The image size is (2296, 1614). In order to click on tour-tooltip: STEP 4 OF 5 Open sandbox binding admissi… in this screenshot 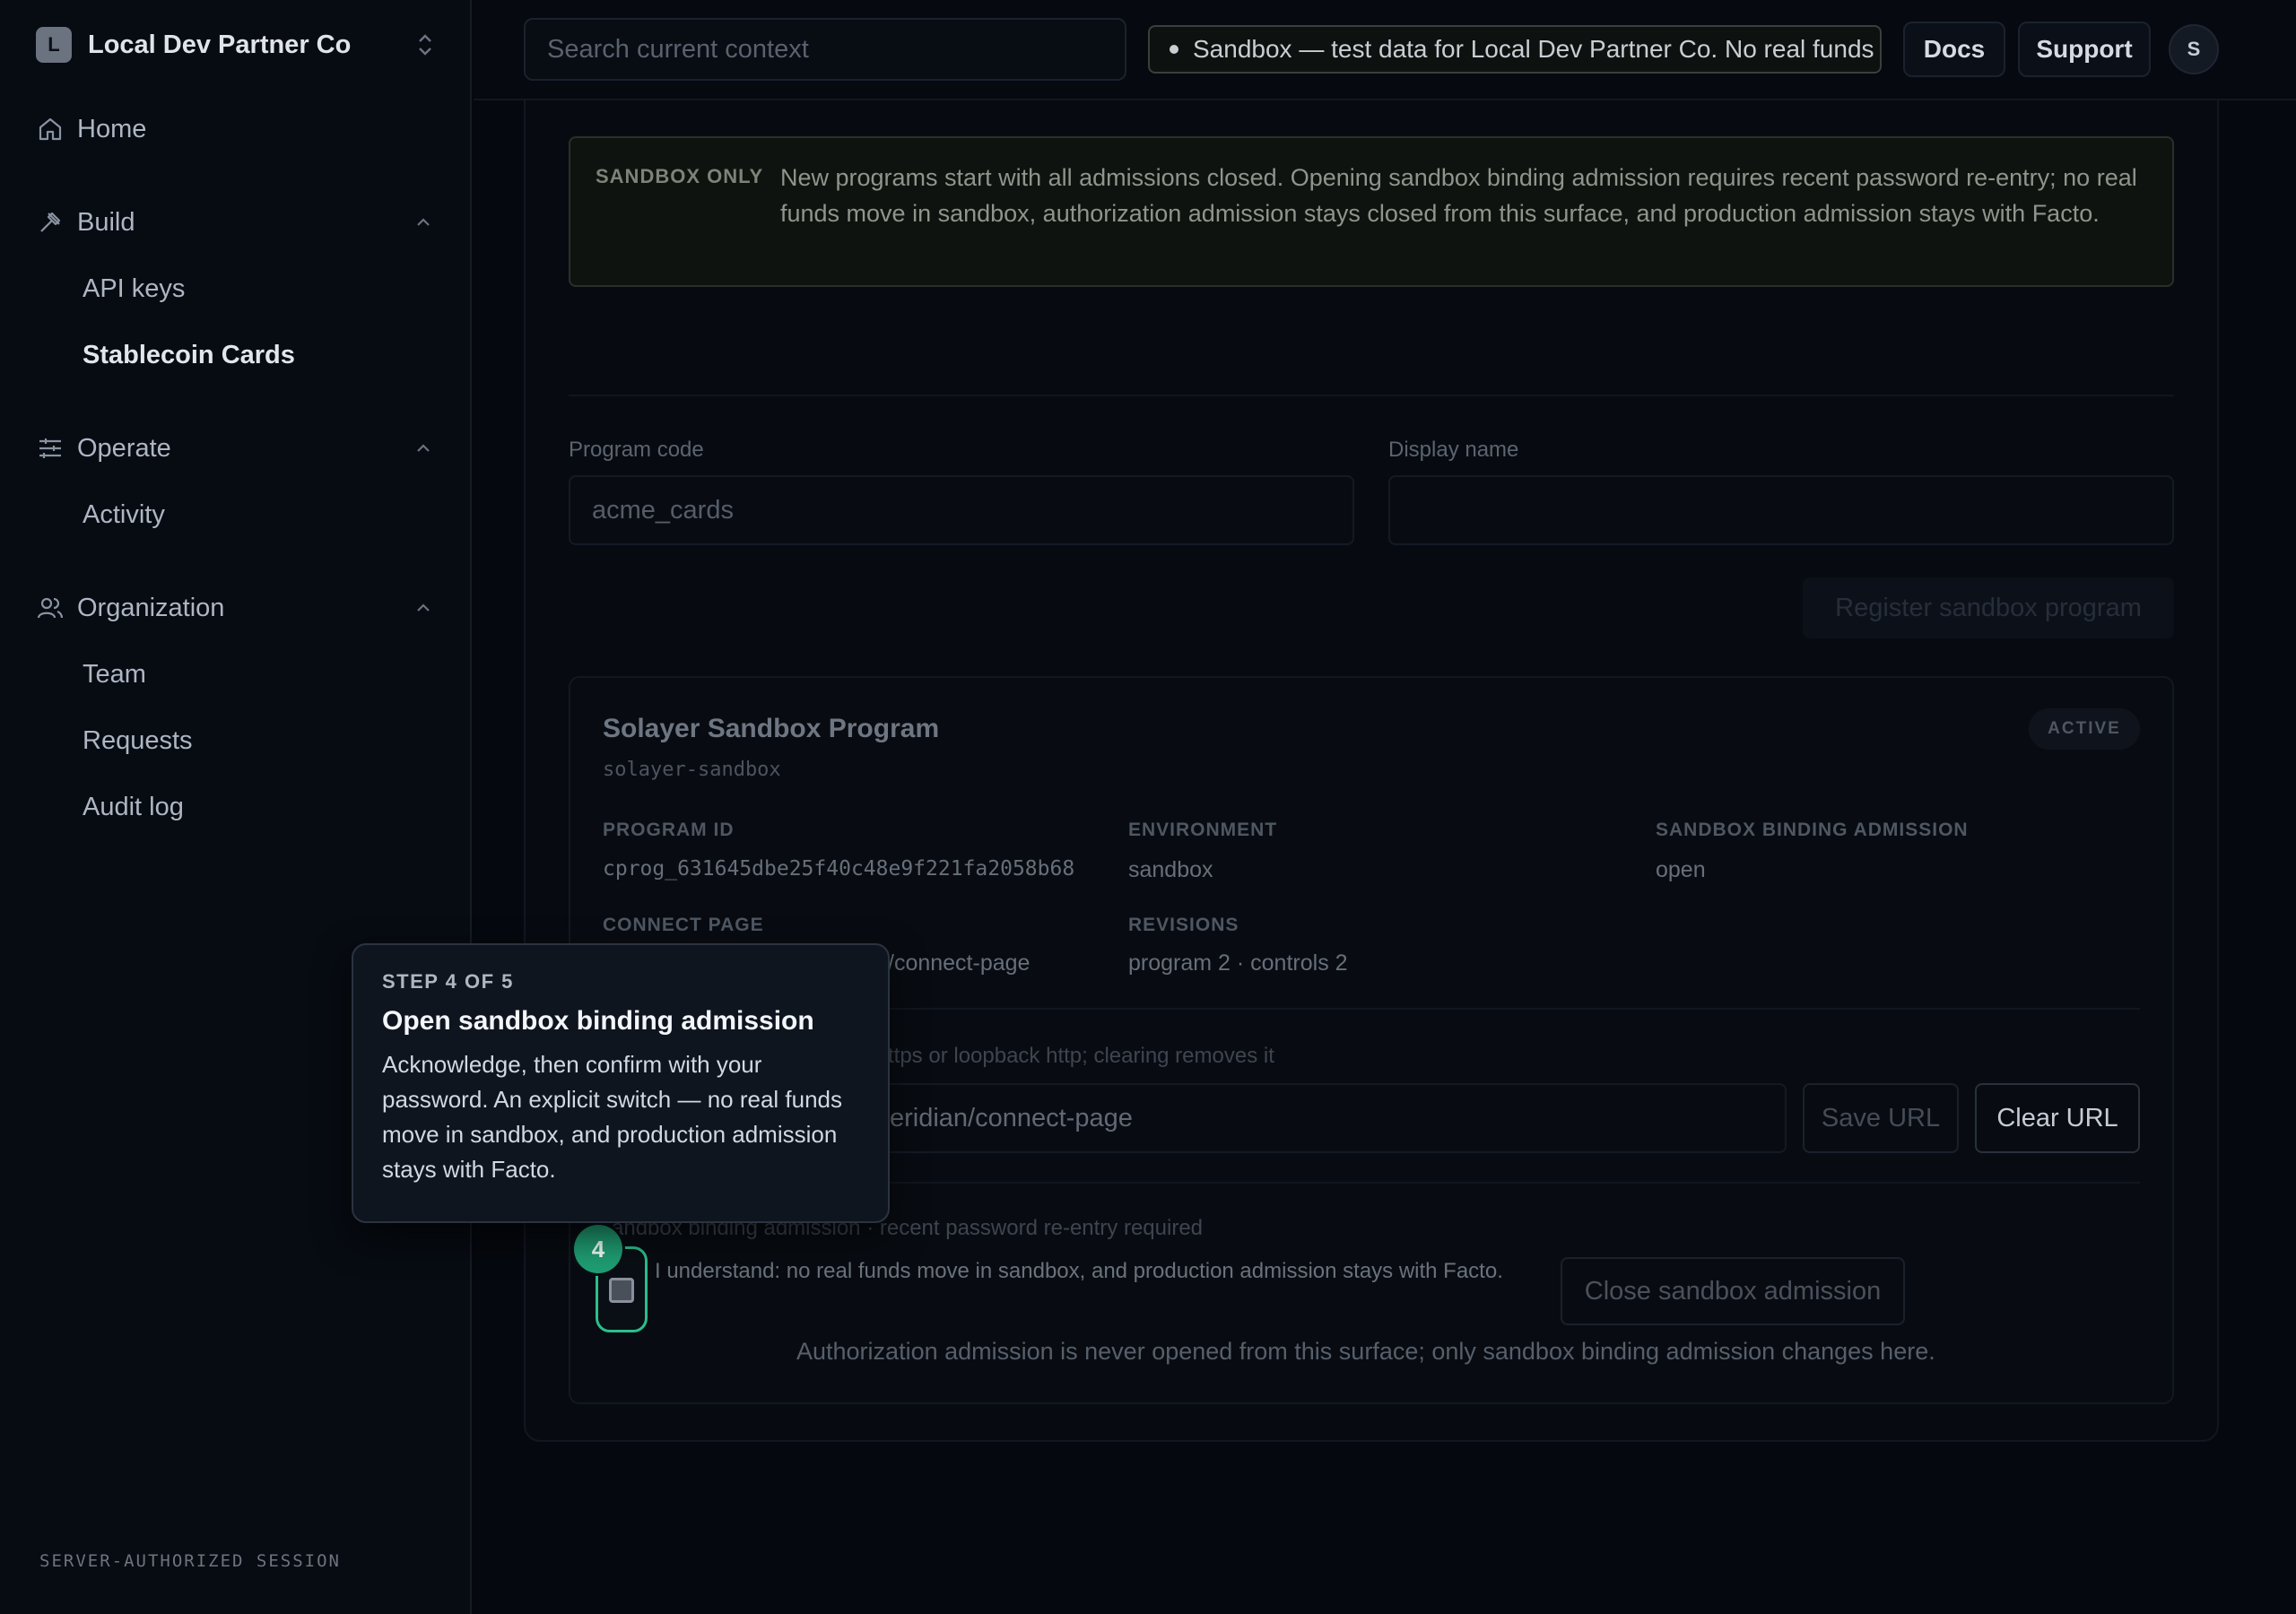, I will do `click(621, 1083)`.